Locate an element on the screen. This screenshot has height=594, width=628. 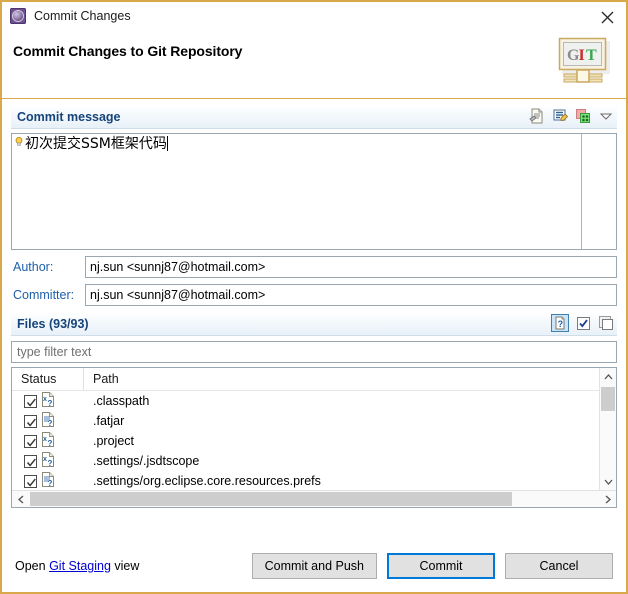
files-table-header: Status Path is located at coordinates (305, 379).